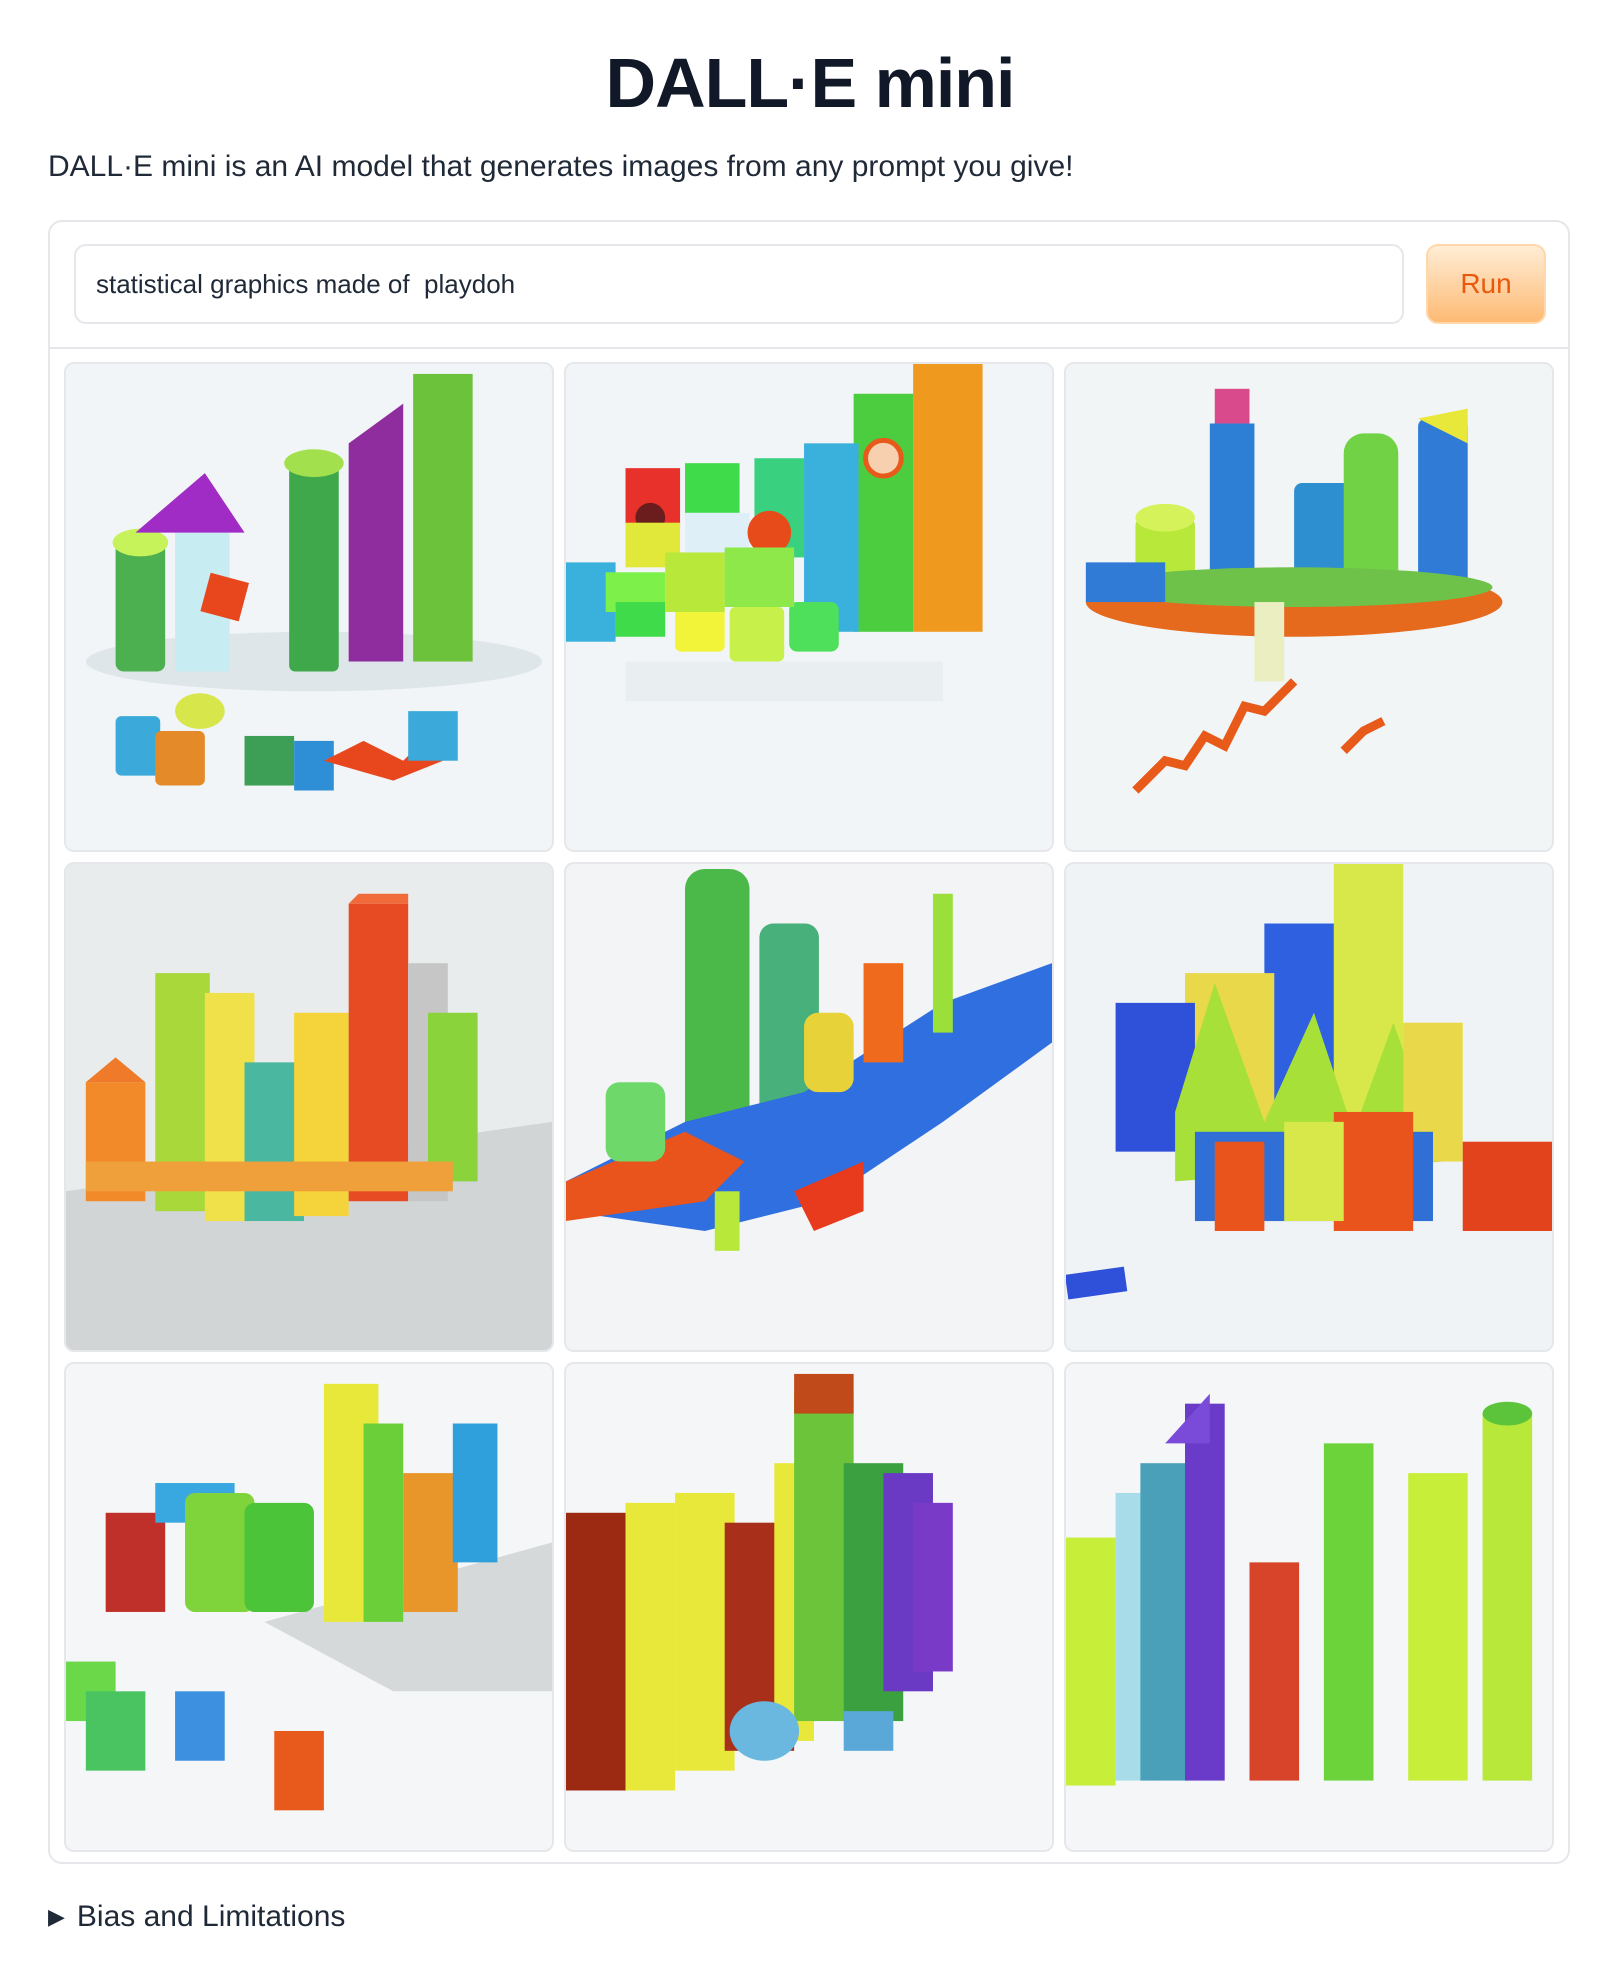 The image size is (1620, 1964). I want to click on generated-image-4-art, so click(309, 1107).